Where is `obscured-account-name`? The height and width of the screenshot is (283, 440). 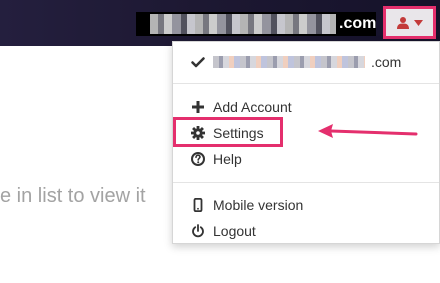
obscured-account-name is located at coordinates (243, 24).